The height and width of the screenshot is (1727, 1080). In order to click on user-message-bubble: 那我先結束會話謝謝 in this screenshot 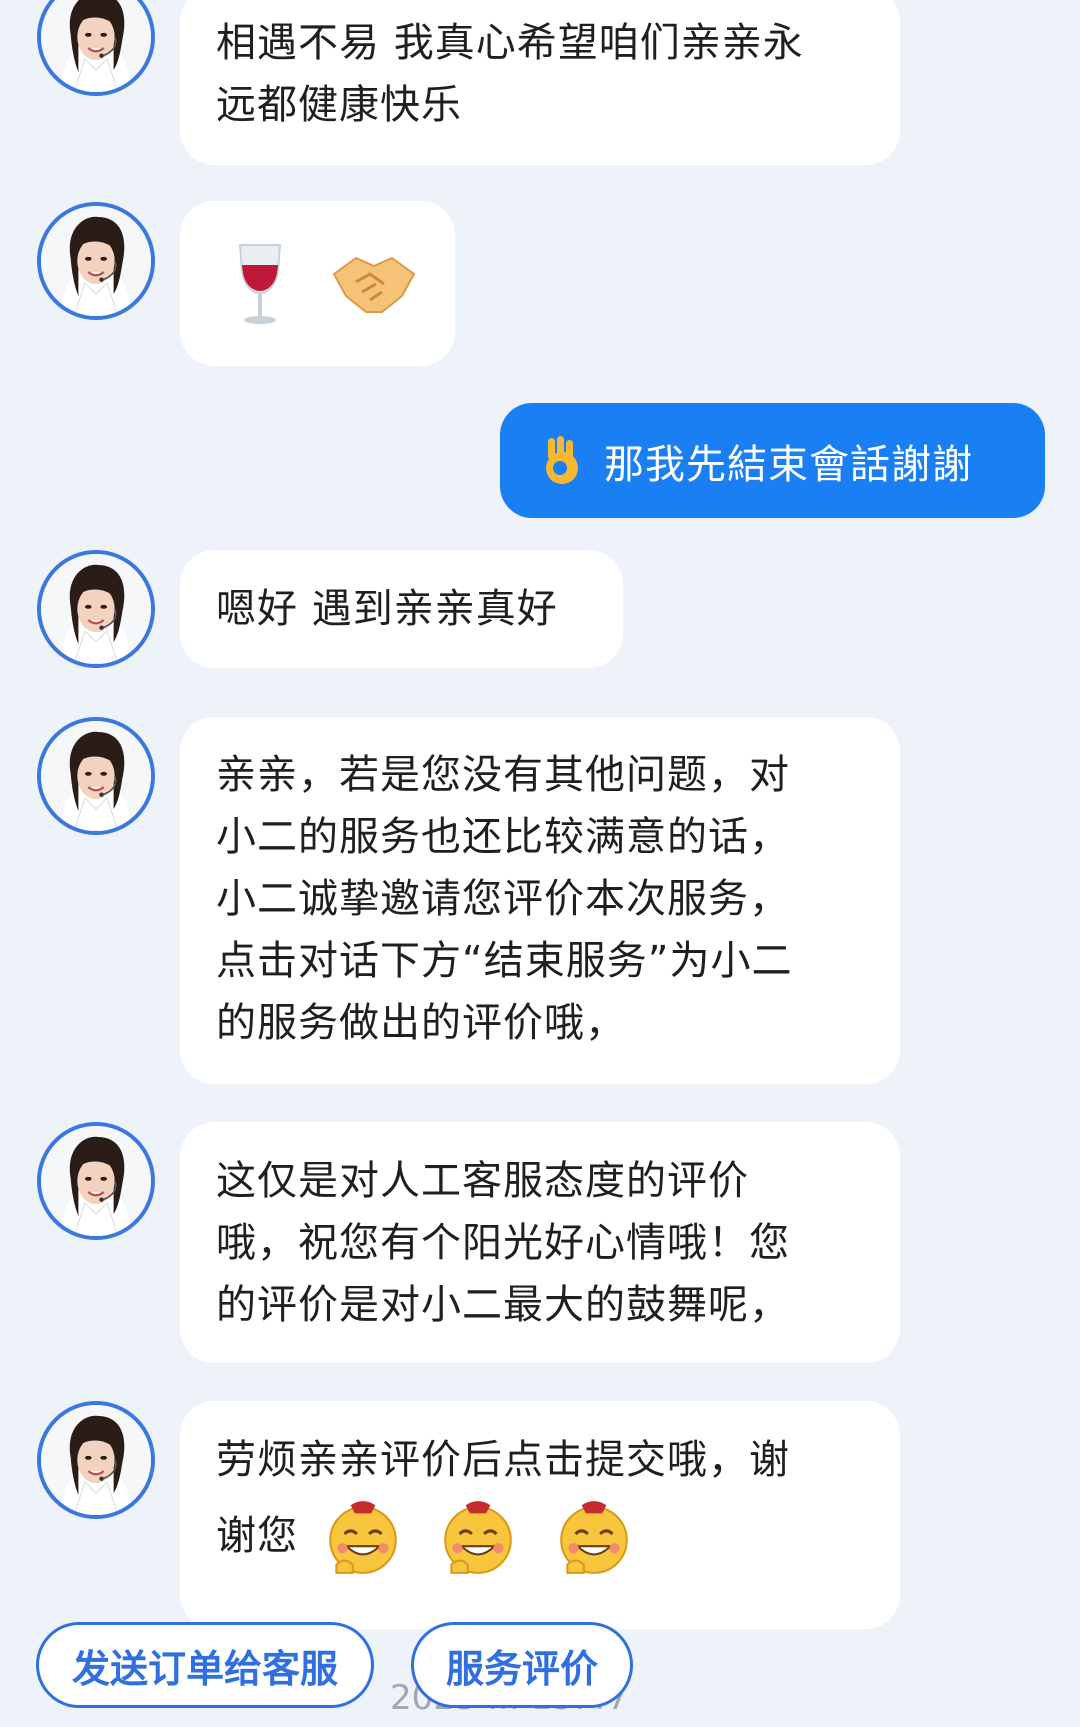, I will do `click(772, 460)`.